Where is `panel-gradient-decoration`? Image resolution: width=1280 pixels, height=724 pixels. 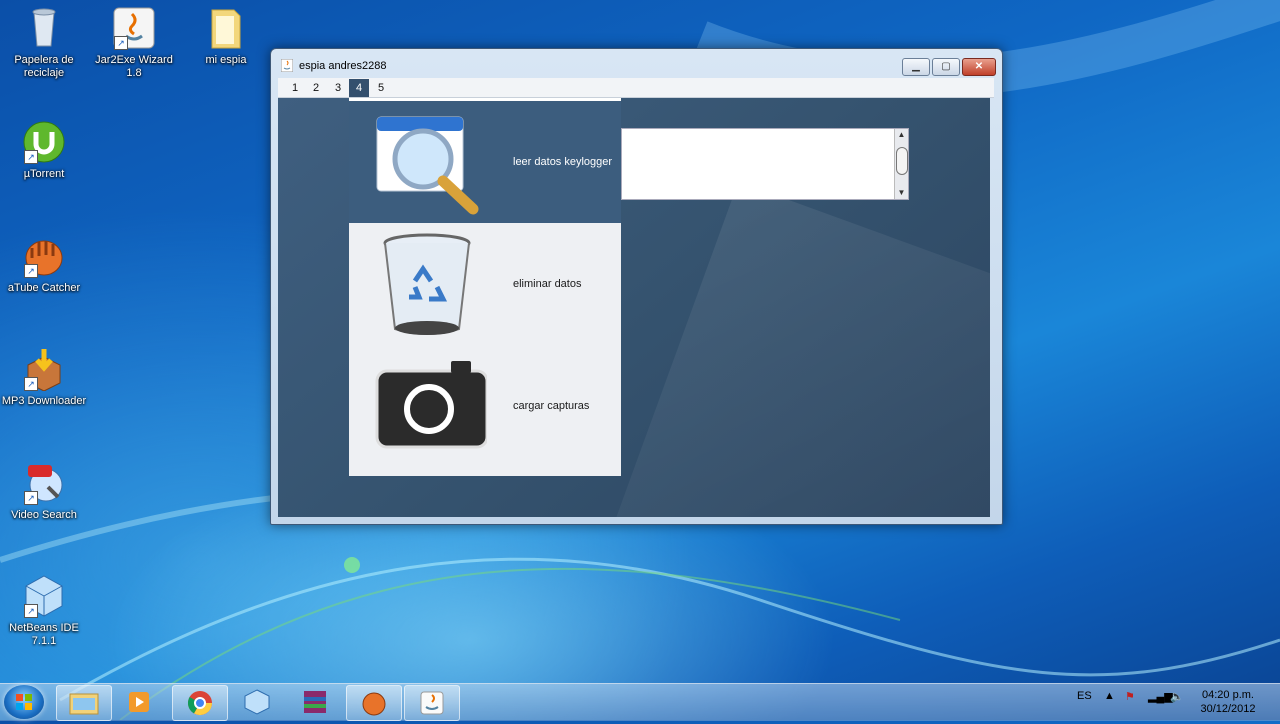
panel-gradient-decoration is located at coordinates (795, 349).